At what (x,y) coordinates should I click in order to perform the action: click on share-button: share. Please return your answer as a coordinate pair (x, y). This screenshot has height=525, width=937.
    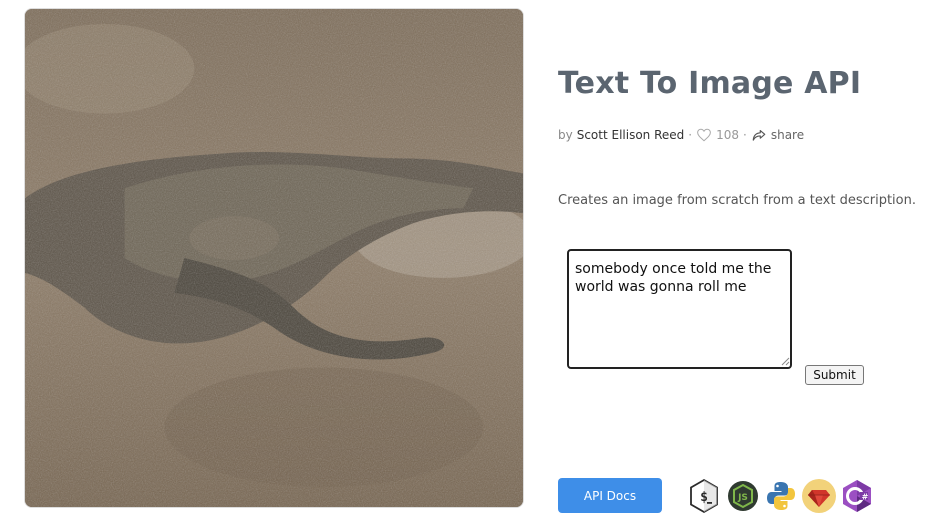
    Looking at the image, I should click on (777, 135).